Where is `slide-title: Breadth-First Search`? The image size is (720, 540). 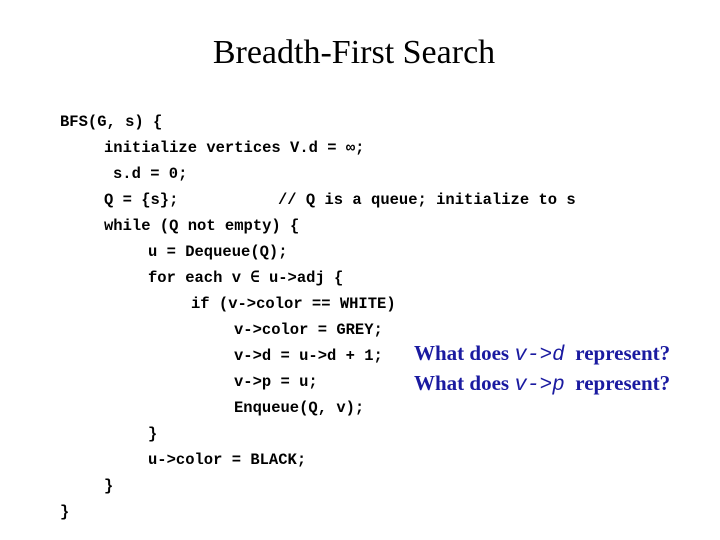
slide-title: Breadth-First Search is located at coordinates (354, 52).